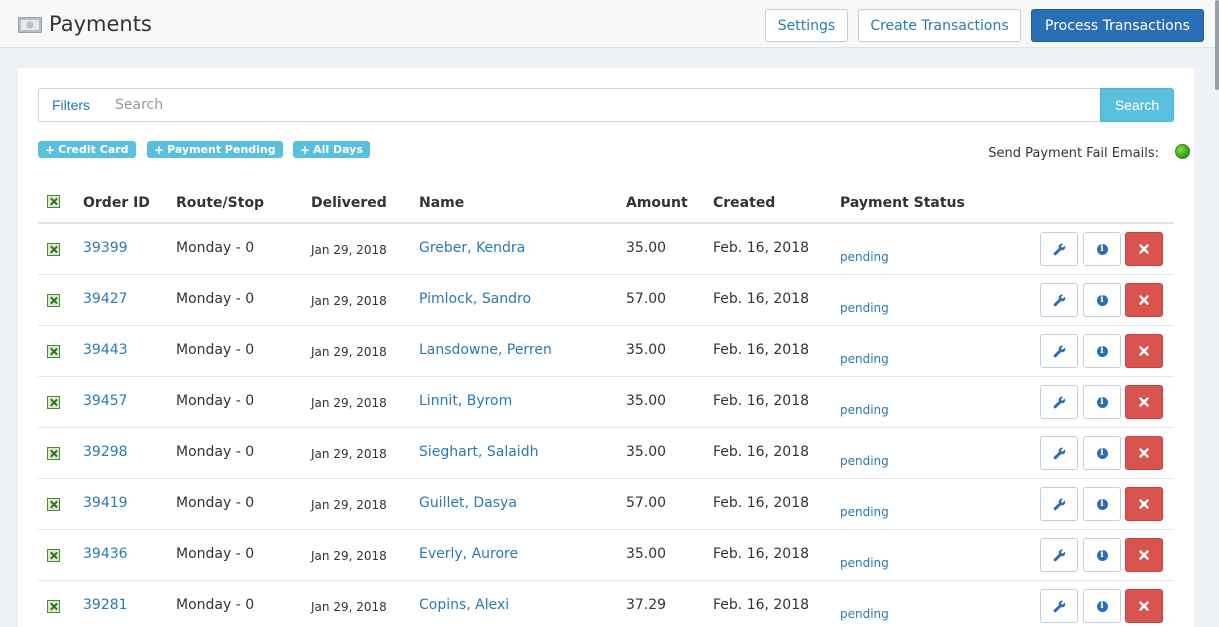 The height and width of the screenshot is (627, 1219). What do you see at coordinates (71, 105) in the screenshot?
I see `filters-button: Filters` at bounding box center [71, 105].